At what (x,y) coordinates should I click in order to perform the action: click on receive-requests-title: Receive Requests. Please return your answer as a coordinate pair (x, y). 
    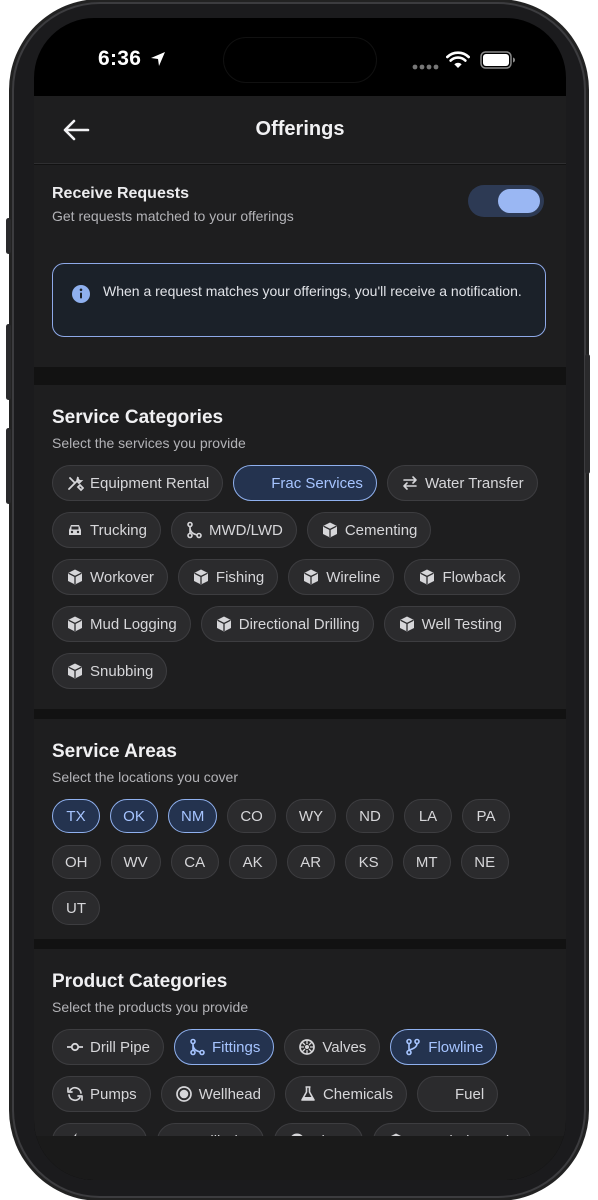
    Looking at the image, I should click on (120, 193).